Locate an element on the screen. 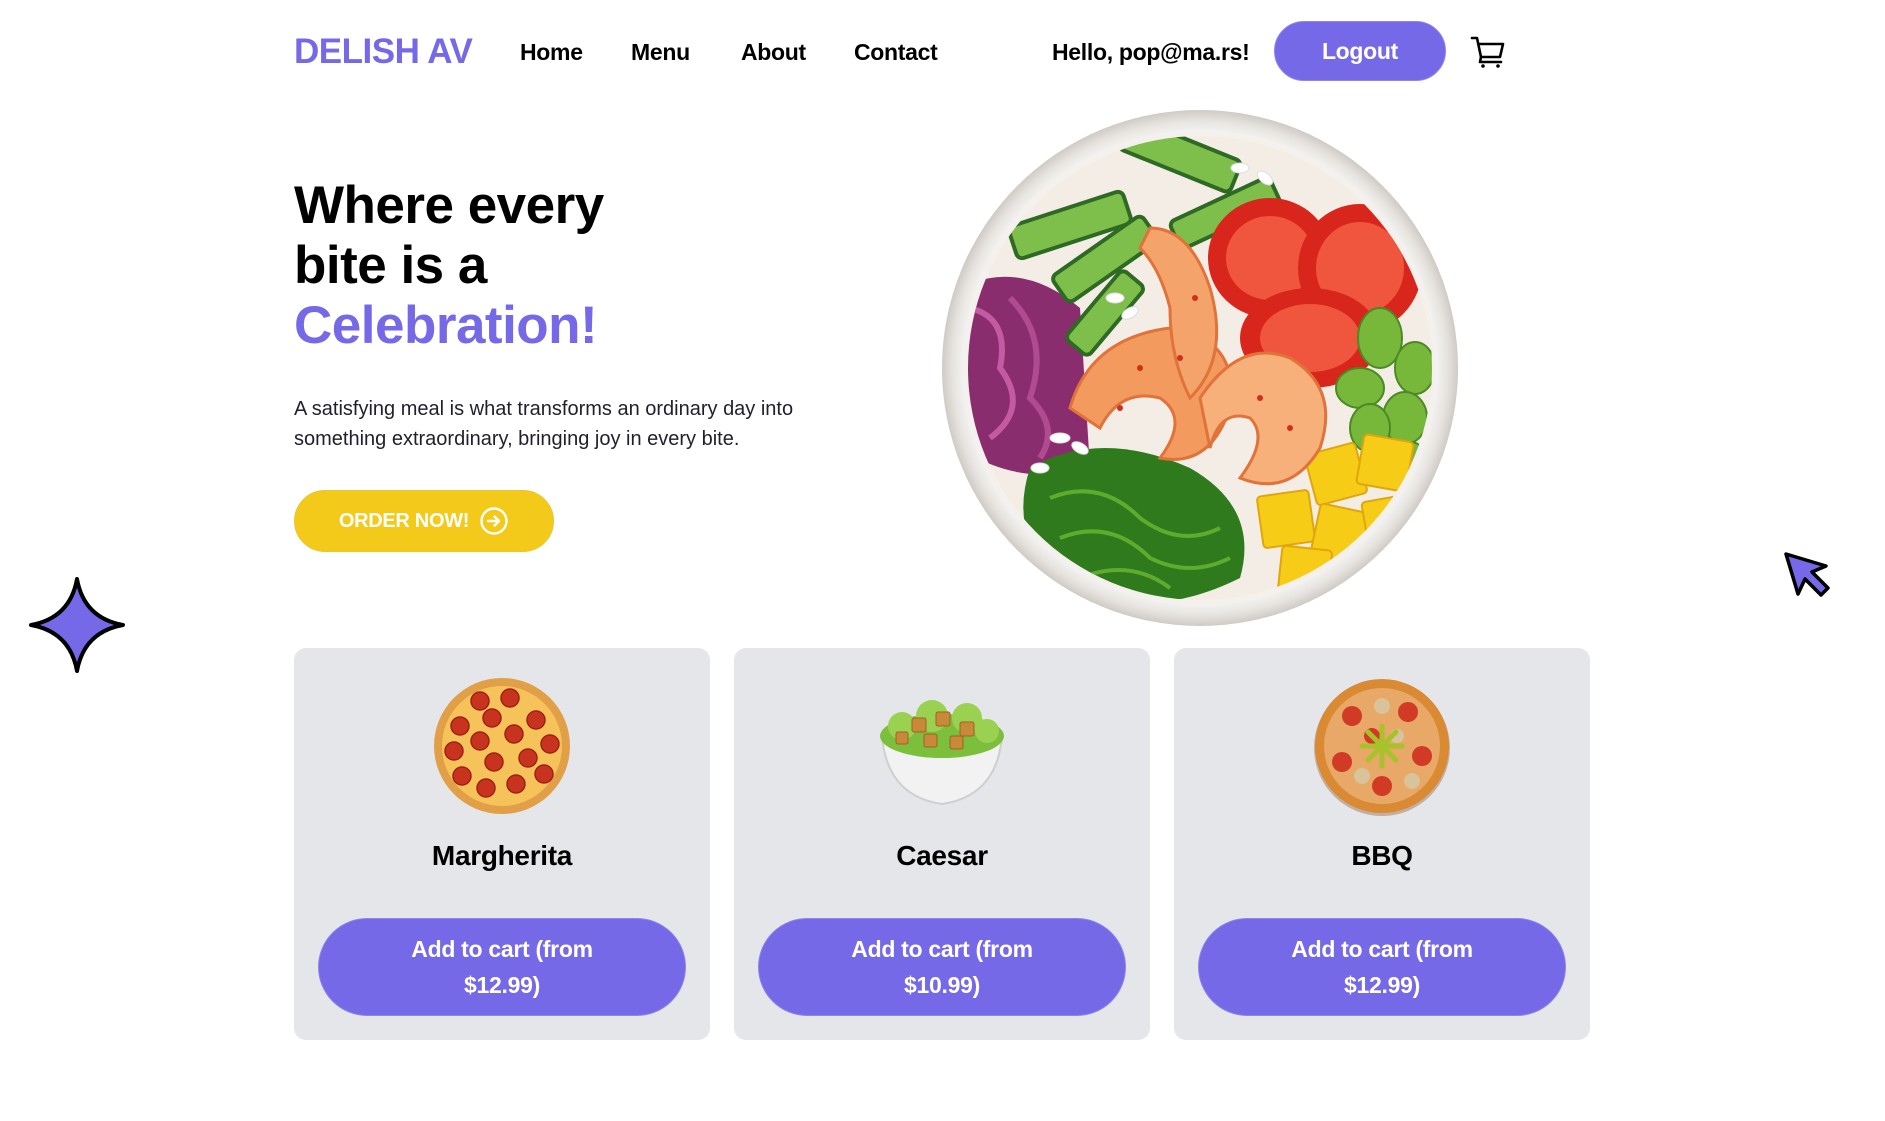  order-now-button: ORDER NOW! is located at coordinates (424, 521).